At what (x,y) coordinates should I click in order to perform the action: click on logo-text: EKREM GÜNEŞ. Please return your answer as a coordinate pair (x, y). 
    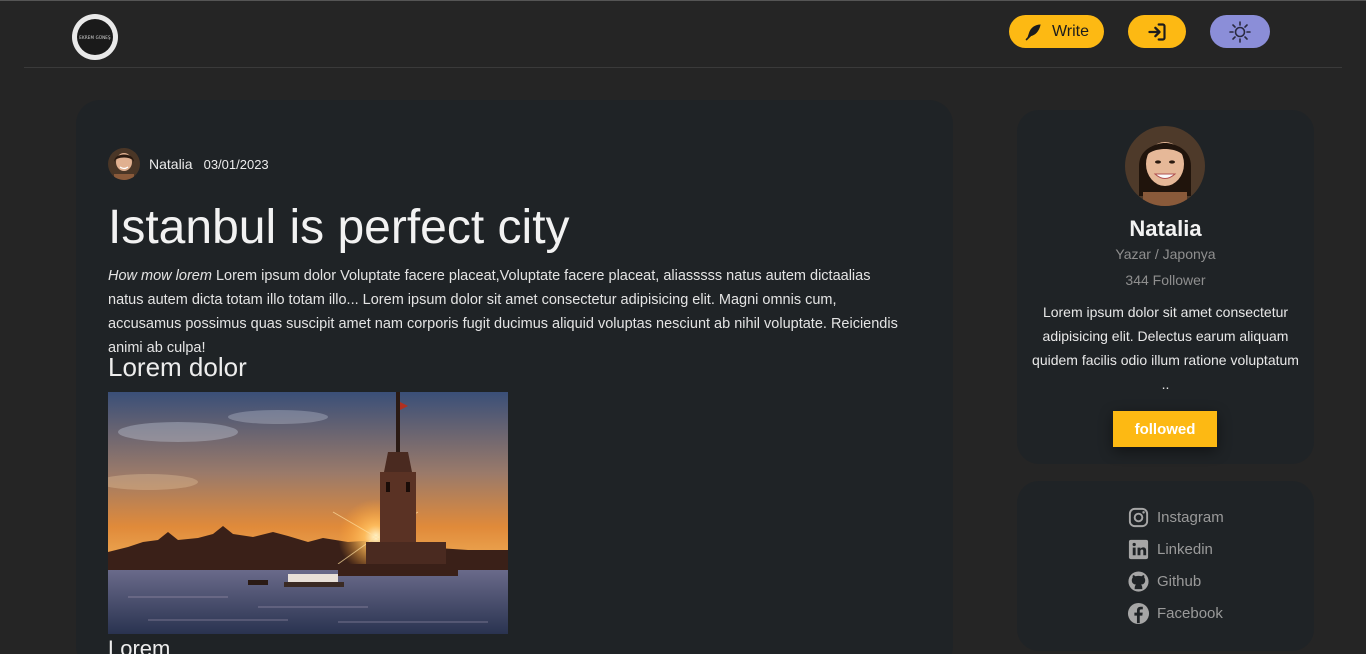
    Looking at the image, I should click on (95, 37).